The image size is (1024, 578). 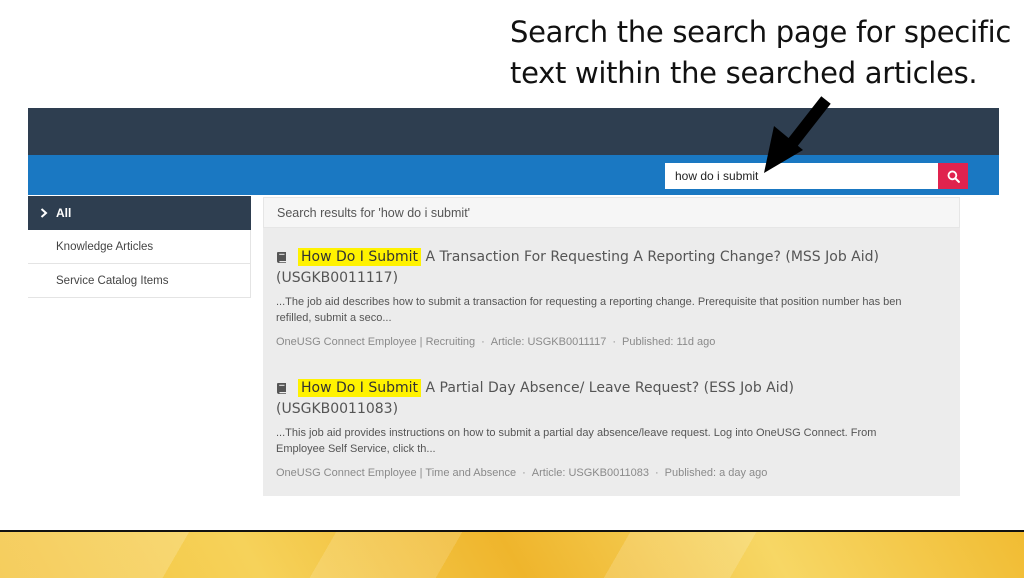 I want to click on footer-decoration, so click(x=512, y=554).